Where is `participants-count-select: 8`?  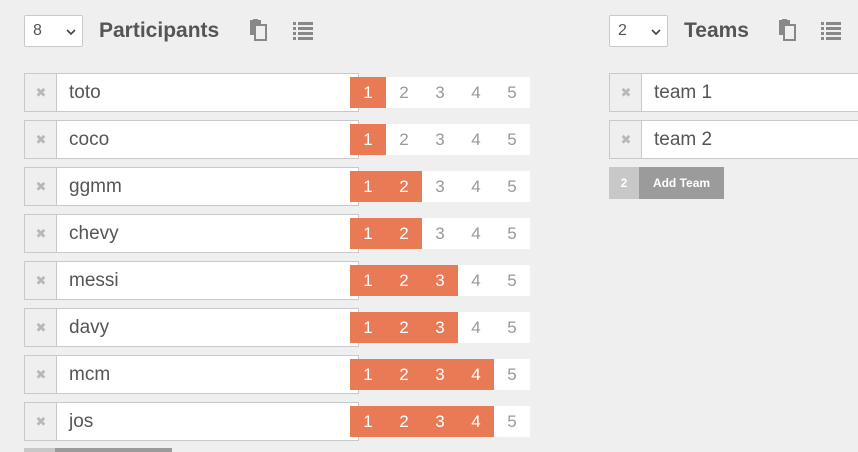
participants-count-select: 8 is located at coordinates (53, 31).